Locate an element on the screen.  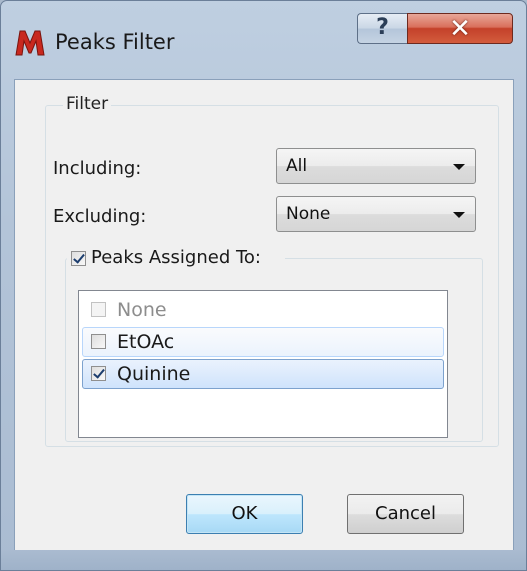
peaks-assigned-header: Peaks Assigned To: is located at coordinates (176, 259).